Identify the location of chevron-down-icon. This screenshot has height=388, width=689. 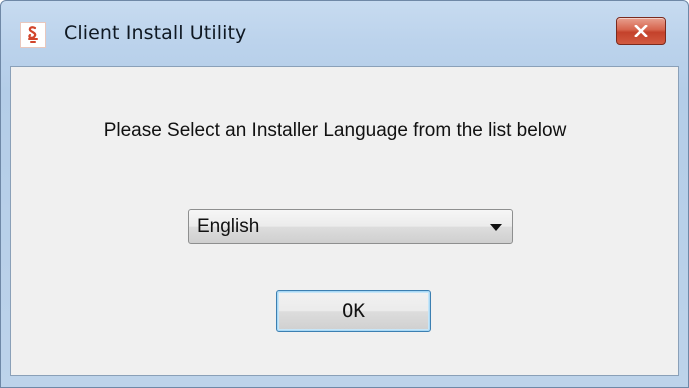
(496, 227).